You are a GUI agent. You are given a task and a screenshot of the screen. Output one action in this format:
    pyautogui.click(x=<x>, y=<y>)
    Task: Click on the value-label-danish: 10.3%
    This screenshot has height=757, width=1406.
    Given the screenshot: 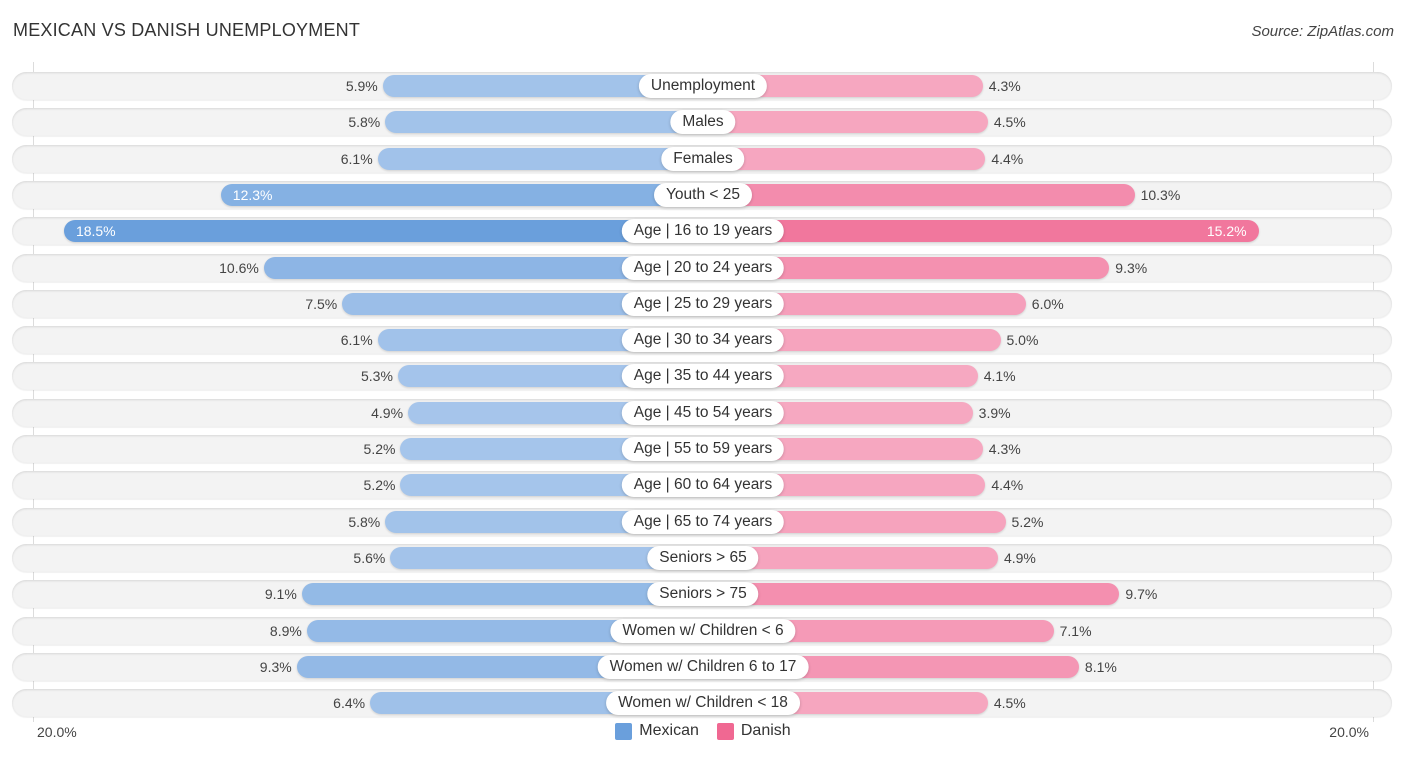 What is the action you would take?
    pyautogui.click(x=1160, y=195)
    